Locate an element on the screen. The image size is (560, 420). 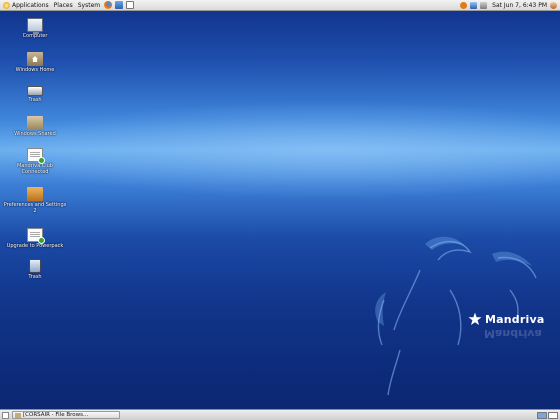
desktop-icon-label: Preferences and Settings 2 is located at coordinates (35, 208).